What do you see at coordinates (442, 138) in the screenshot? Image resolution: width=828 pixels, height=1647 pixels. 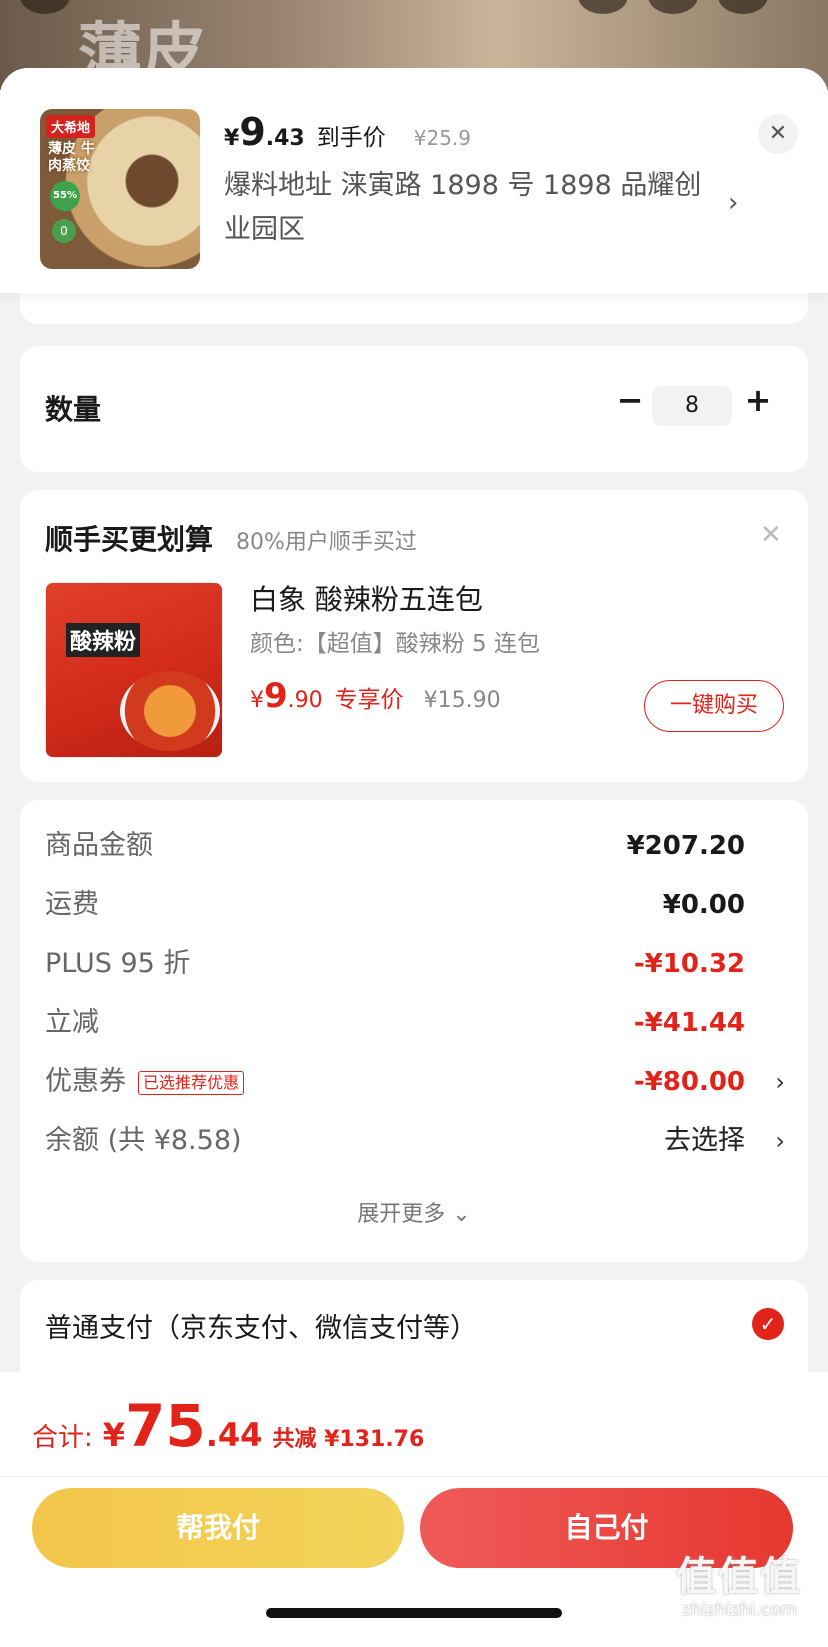 I see `original-price: ¥25.9` at bounding box center [442, 138].